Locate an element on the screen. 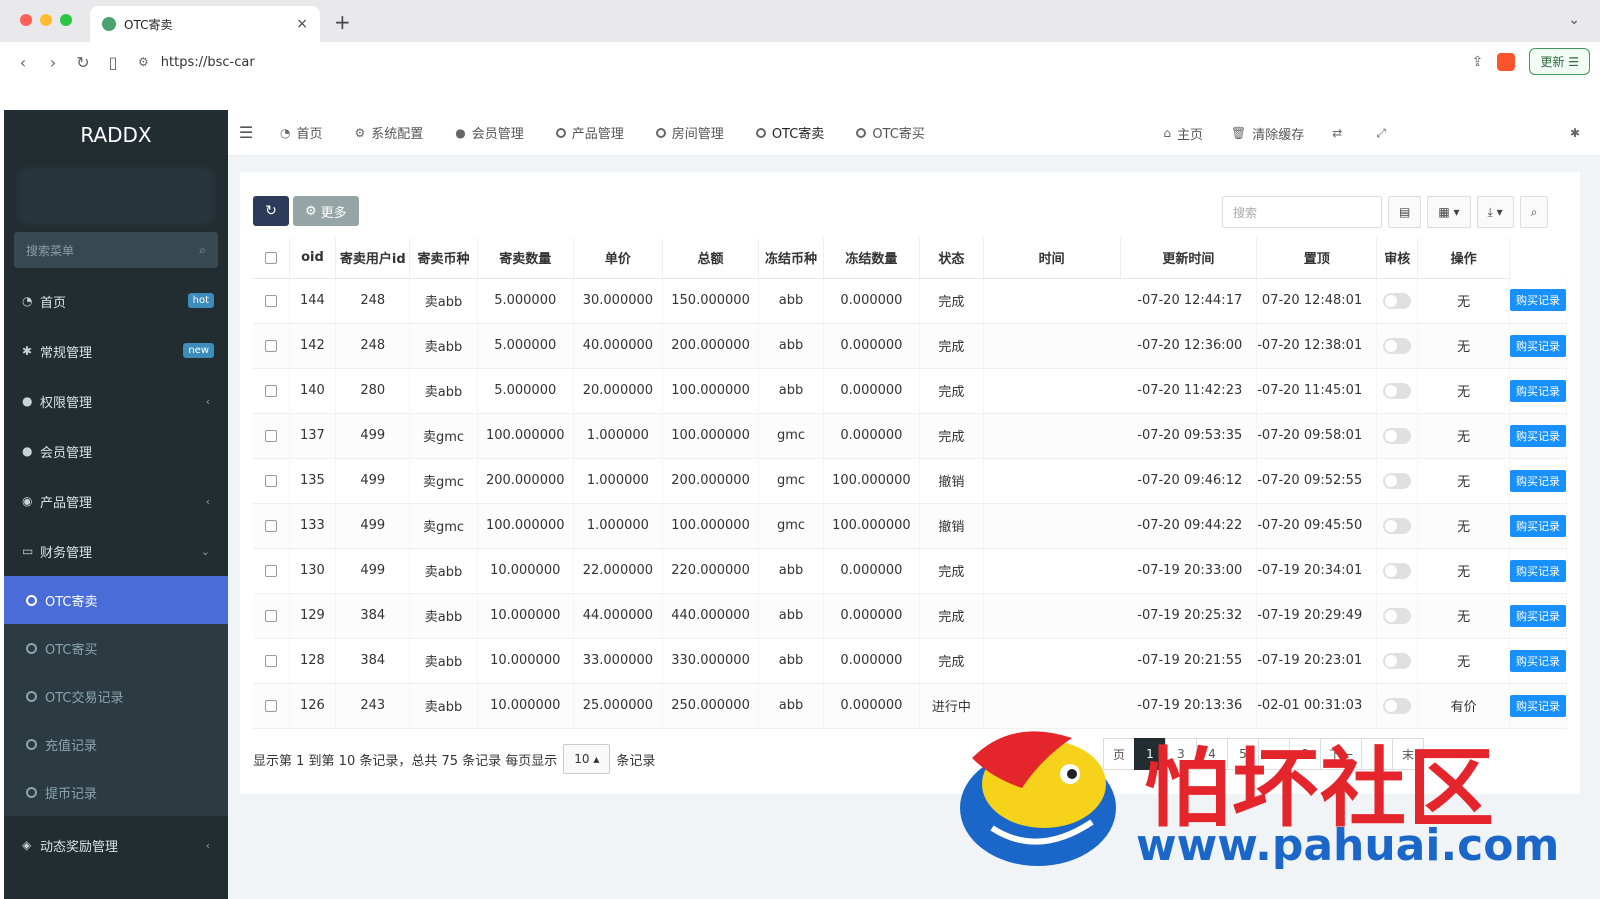 This screenshot has height=899, width=1600. column-header: 寄卖数量 is located at coordinates (525, 258).